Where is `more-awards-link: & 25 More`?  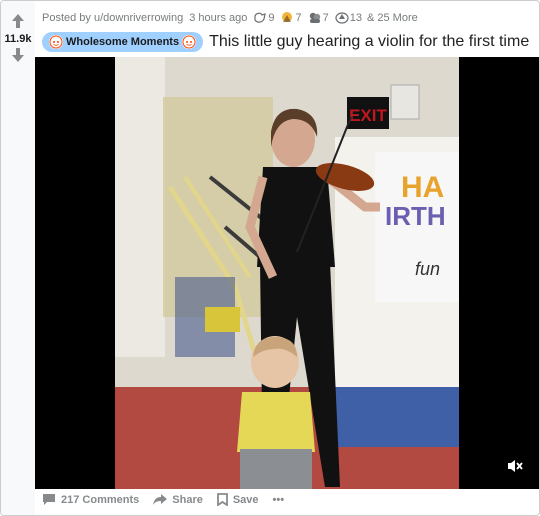
more-awards-link: & 25 More is located at coordinates (392, 18).